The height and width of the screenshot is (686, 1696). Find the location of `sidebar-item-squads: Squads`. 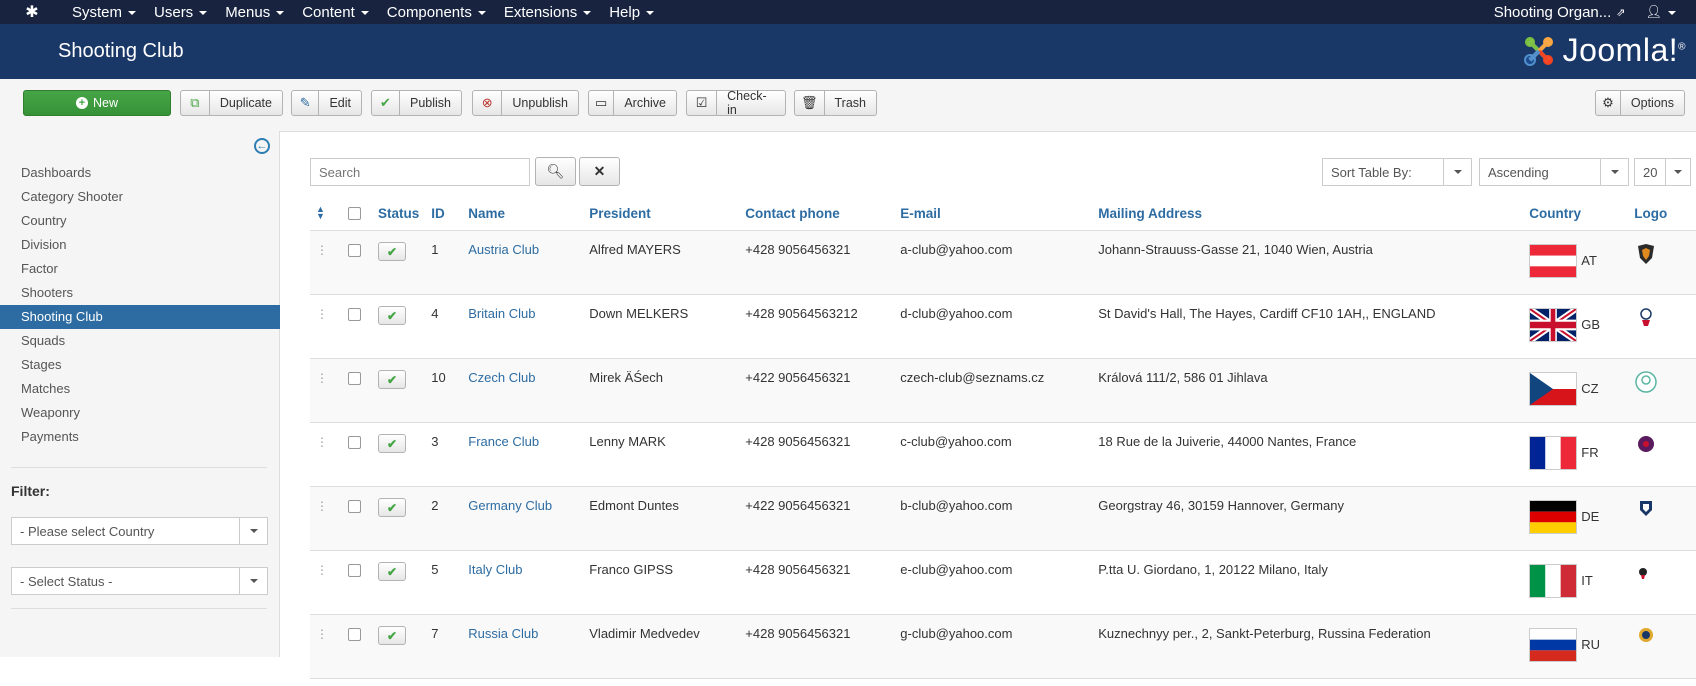

sidebar-item-squads: Squads is located at coordinates (140, 341).